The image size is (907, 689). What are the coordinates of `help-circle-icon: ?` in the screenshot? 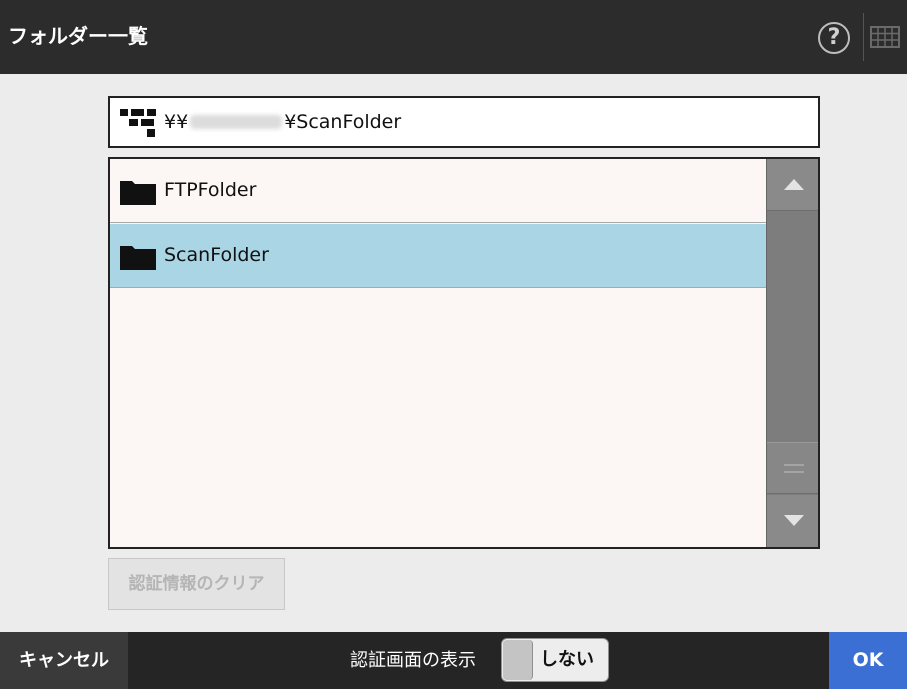 It's located at (834, 37).